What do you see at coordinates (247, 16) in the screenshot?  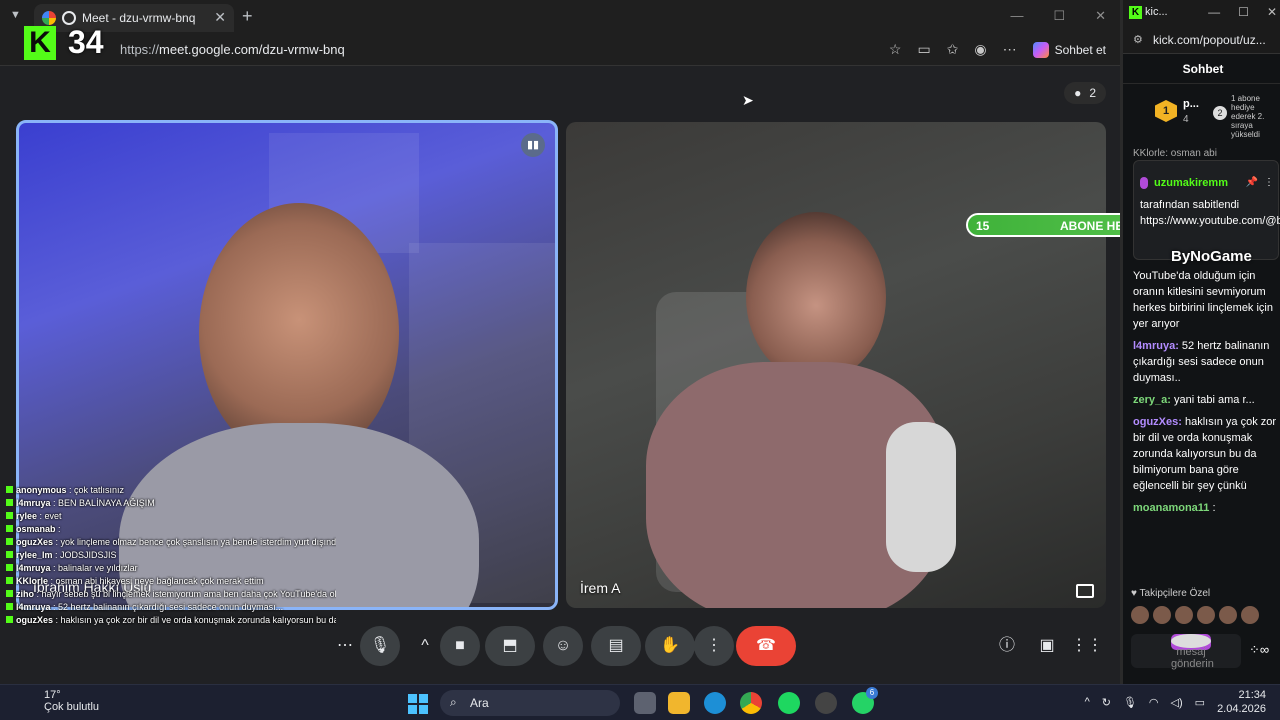 I see `new-tab-icon: +` at bounding box center [247, 16].